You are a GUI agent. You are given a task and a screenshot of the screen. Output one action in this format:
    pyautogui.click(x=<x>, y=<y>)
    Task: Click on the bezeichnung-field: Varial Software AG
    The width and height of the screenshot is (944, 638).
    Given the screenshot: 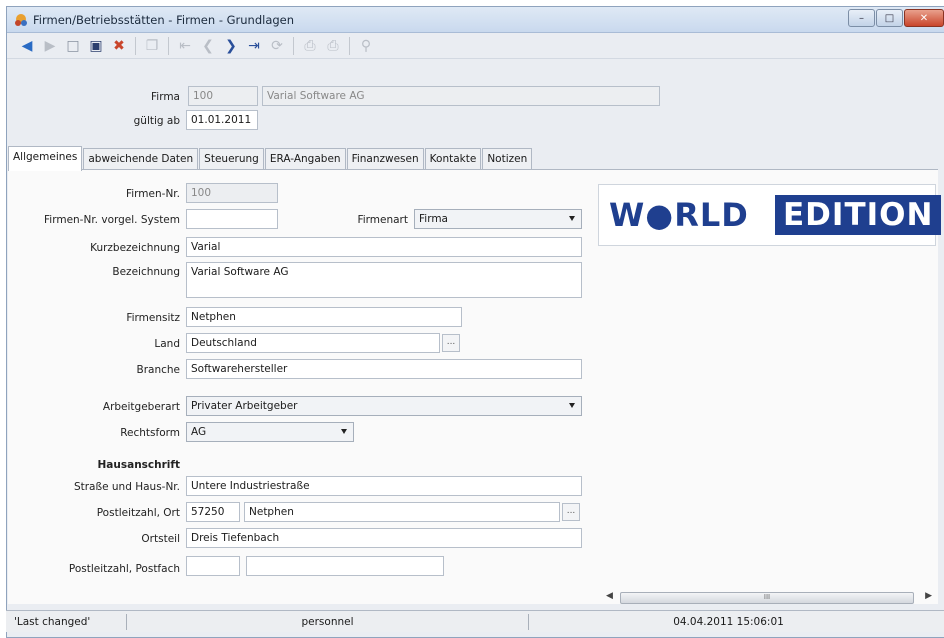 What is the action you would take?
    pyautogui.click(x=384, y=280)
    